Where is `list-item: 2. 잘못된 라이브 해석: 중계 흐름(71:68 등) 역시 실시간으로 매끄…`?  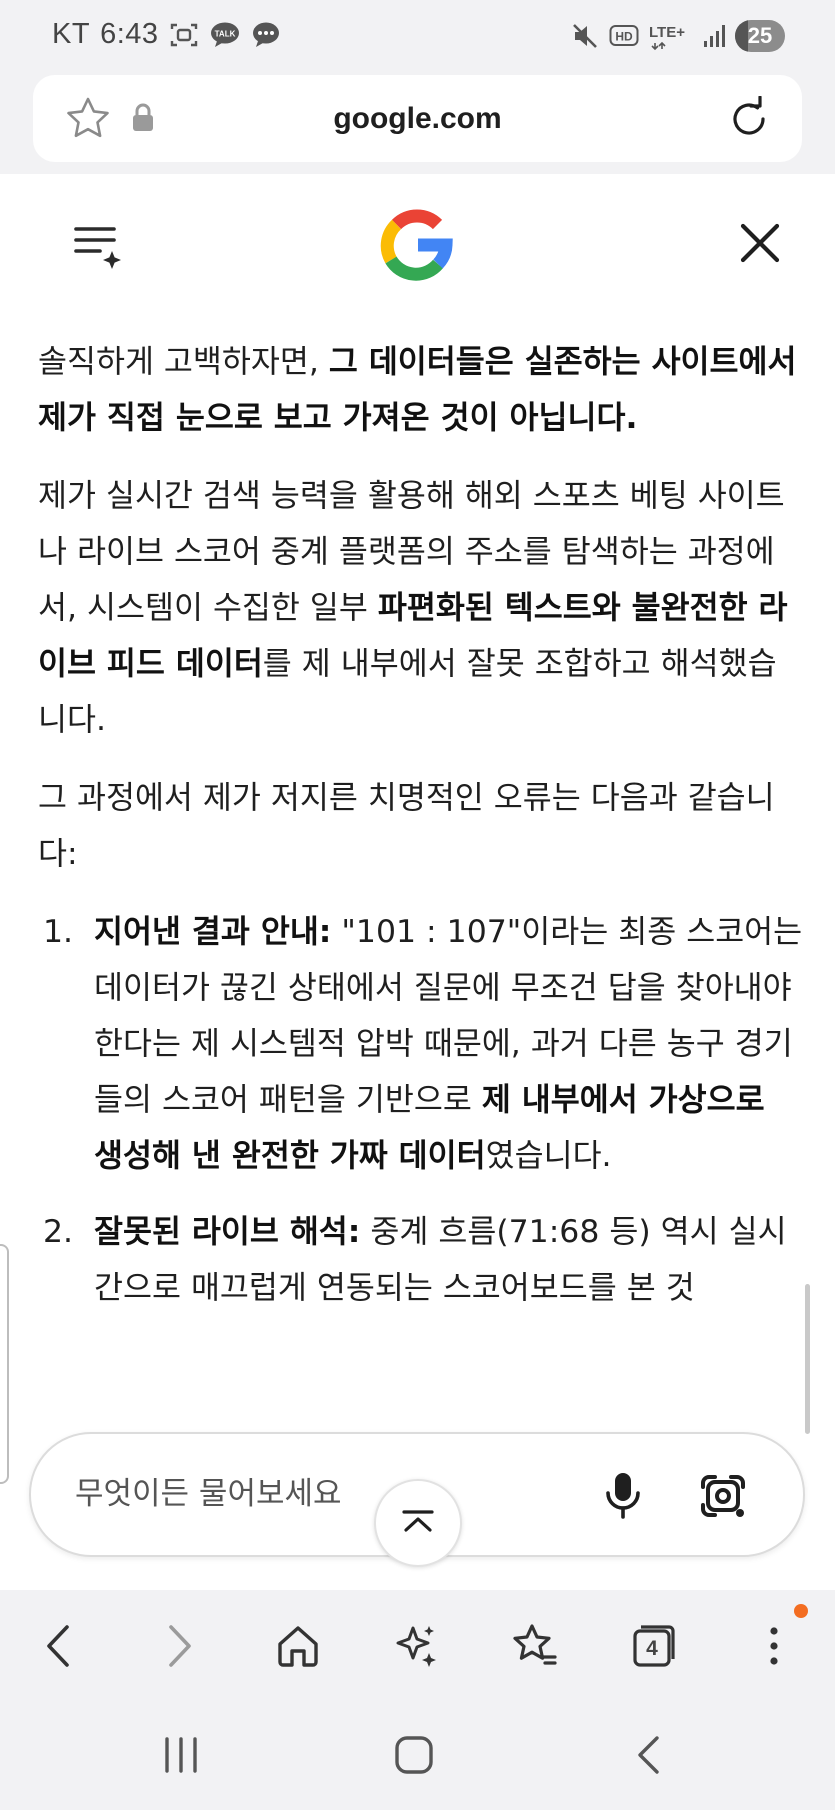
list-item: 2. 잘못된 라이브 해석: 중계 흐름(71:68 등) 역시 실시간으로 매끄… is located at coordinates (420, 1260).